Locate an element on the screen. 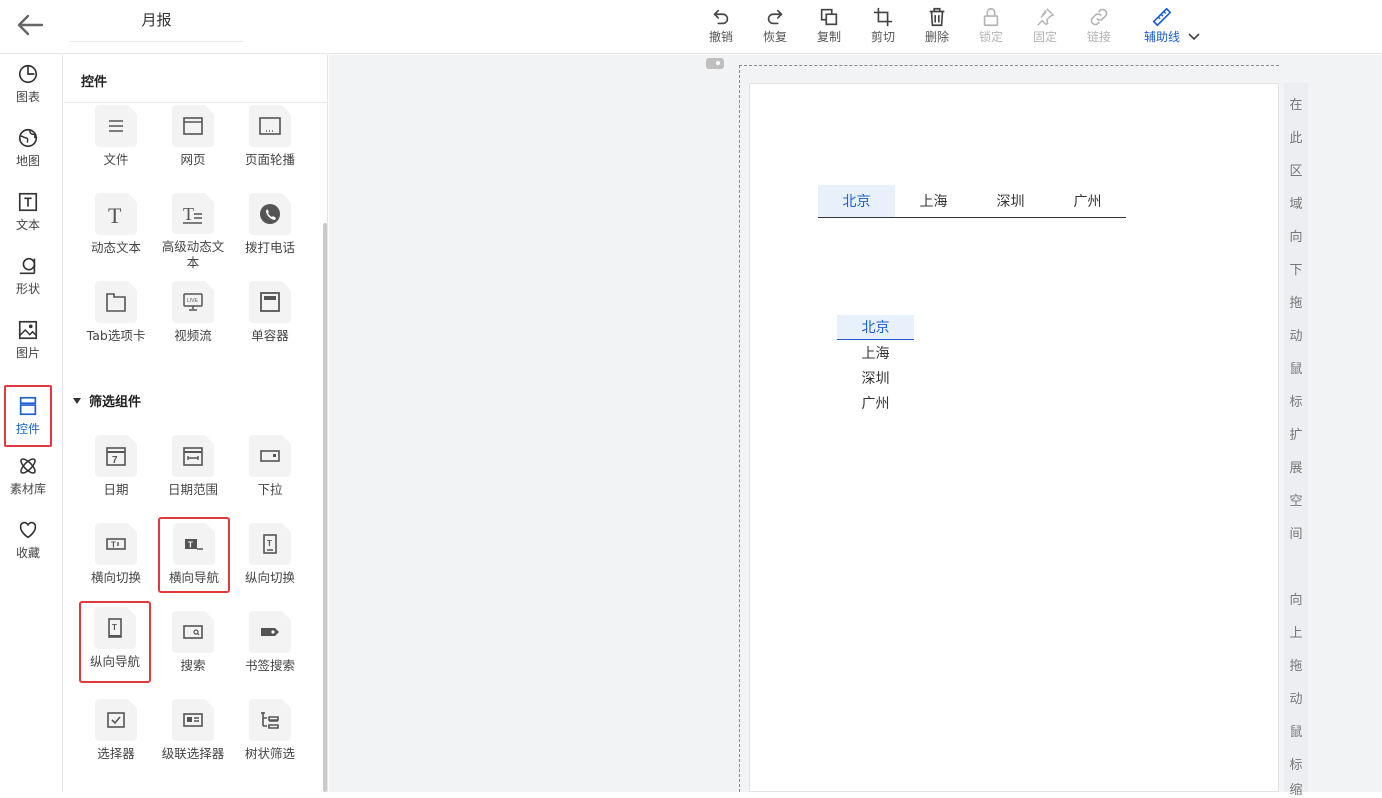 The image size is (1382, 798). section-filter-toggle: 筛选组件 is located at coordinates (107, 400).